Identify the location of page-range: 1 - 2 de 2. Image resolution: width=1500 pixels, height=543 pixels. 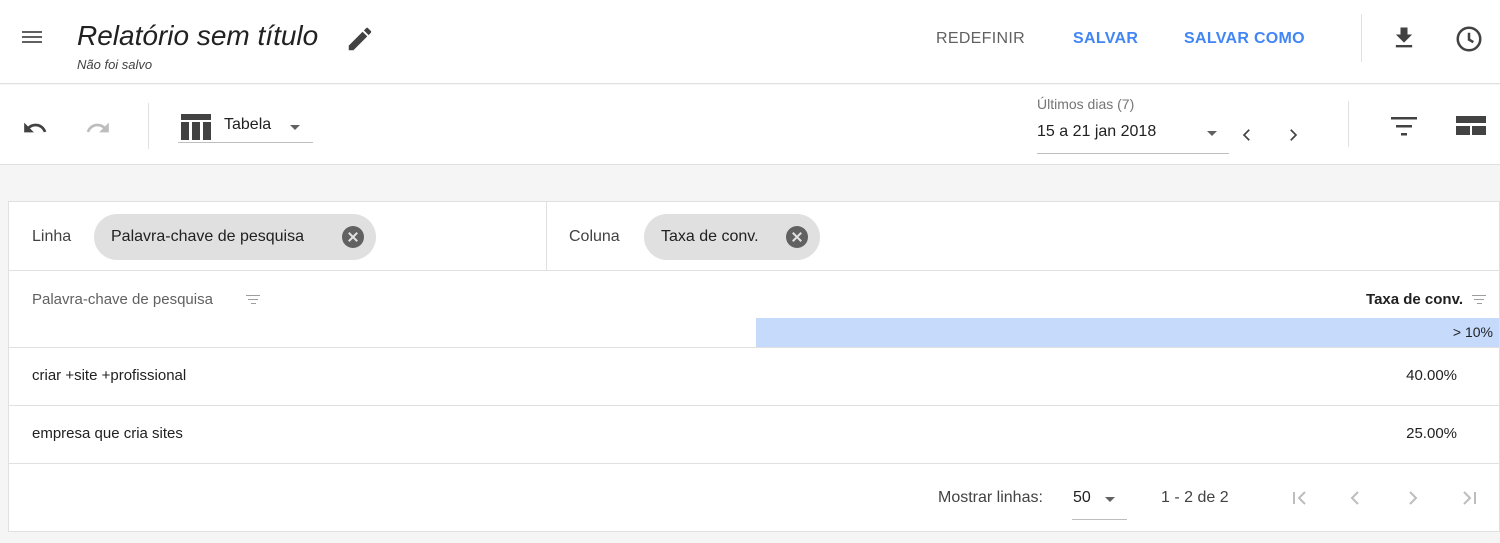
(1195, 497).